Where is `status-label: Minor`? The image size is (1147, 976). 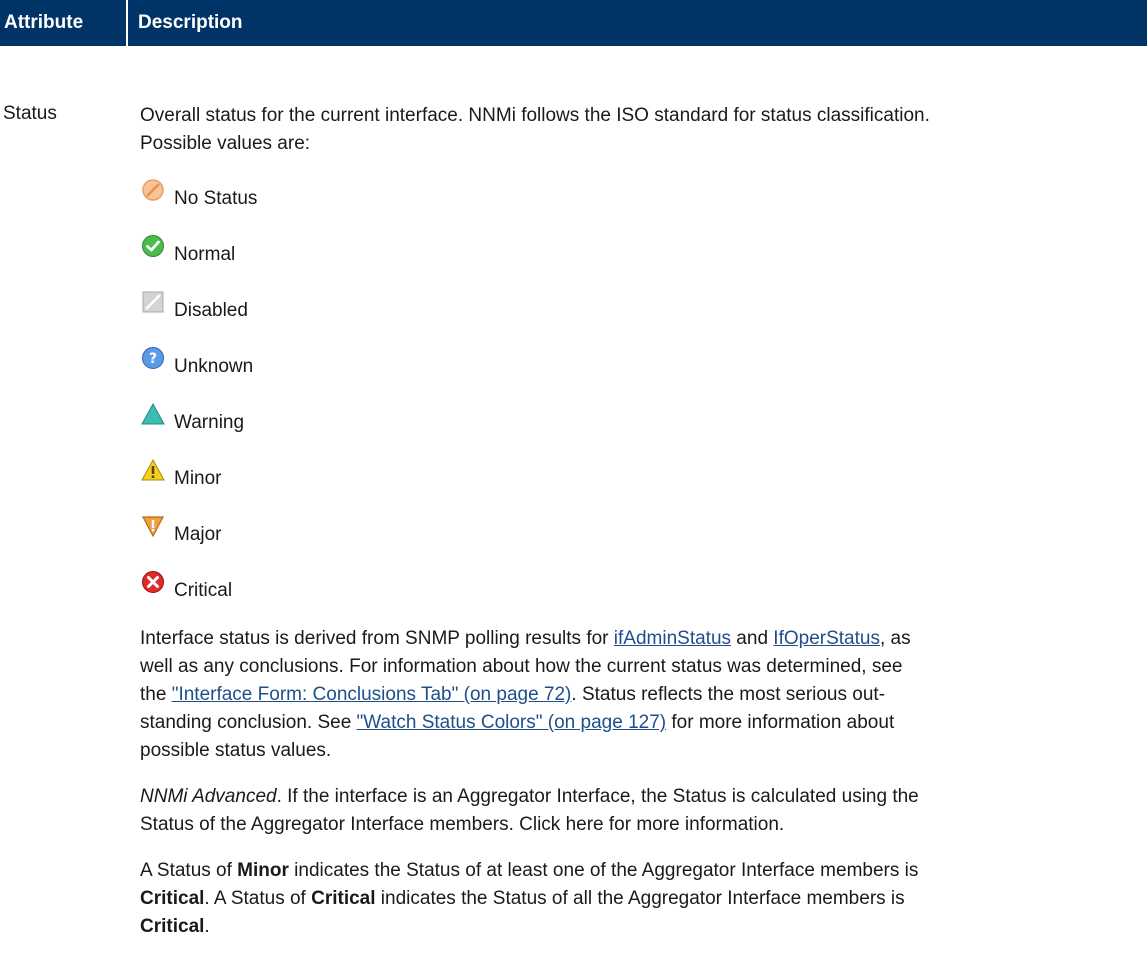
status-label: Minor is located at coordinates (198, 478).